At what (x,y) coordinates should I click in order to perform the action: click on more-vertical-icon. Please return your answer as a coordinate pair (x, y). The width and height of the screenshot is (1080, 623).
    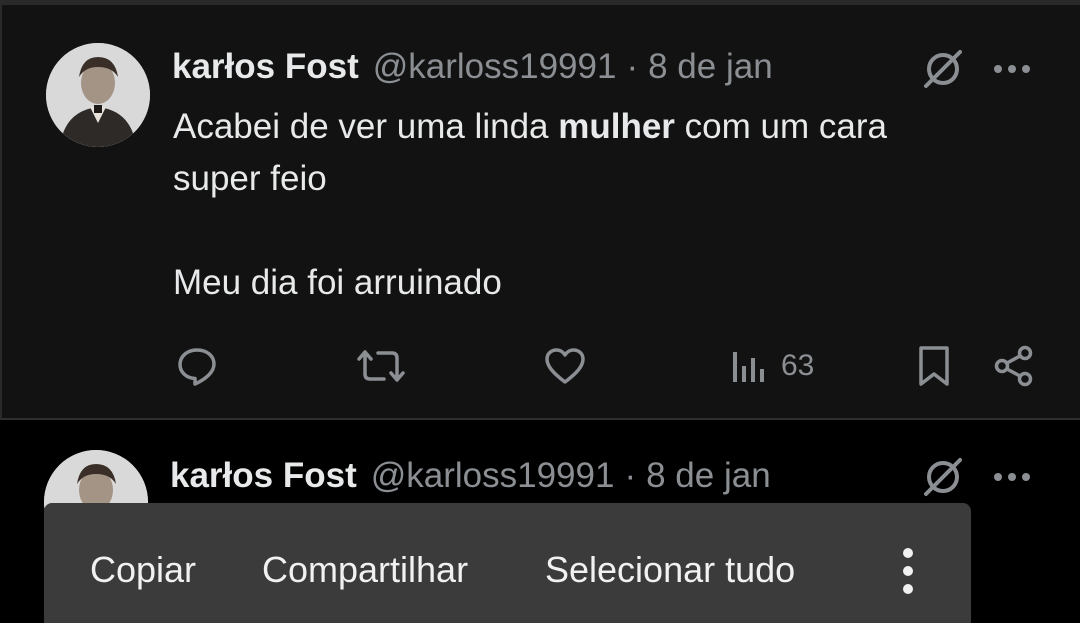
    Looking at the image, I should click on (908, 571).